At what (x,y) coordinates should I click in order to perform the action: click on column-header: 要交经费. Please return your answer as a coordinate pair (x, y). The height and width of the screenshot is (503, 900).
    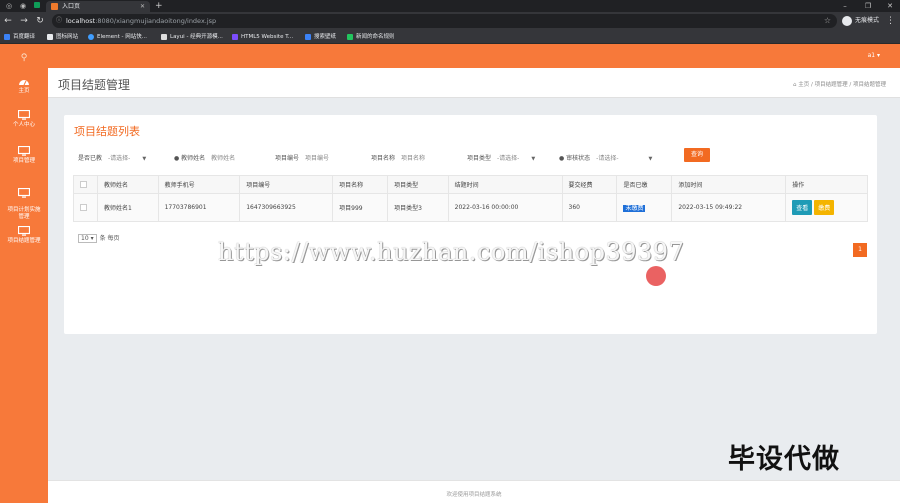
    Looking at the image, I should click on (589, 184).